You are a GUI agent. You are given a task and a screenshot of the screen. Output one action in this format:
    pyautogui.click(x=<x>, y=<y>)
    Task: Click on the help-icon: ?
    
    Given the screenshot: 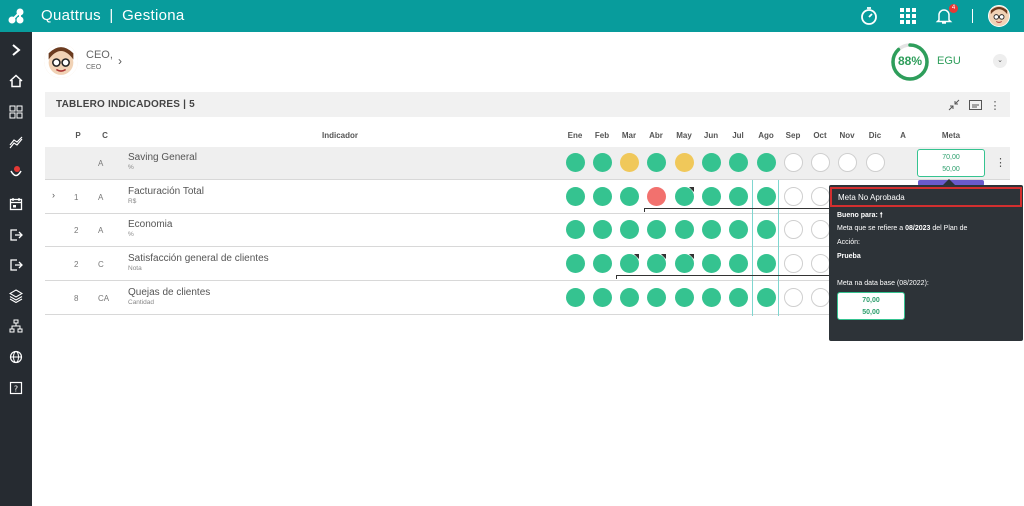 What is the action you would take?
    pyautogui.click(x=16, y=388)
    